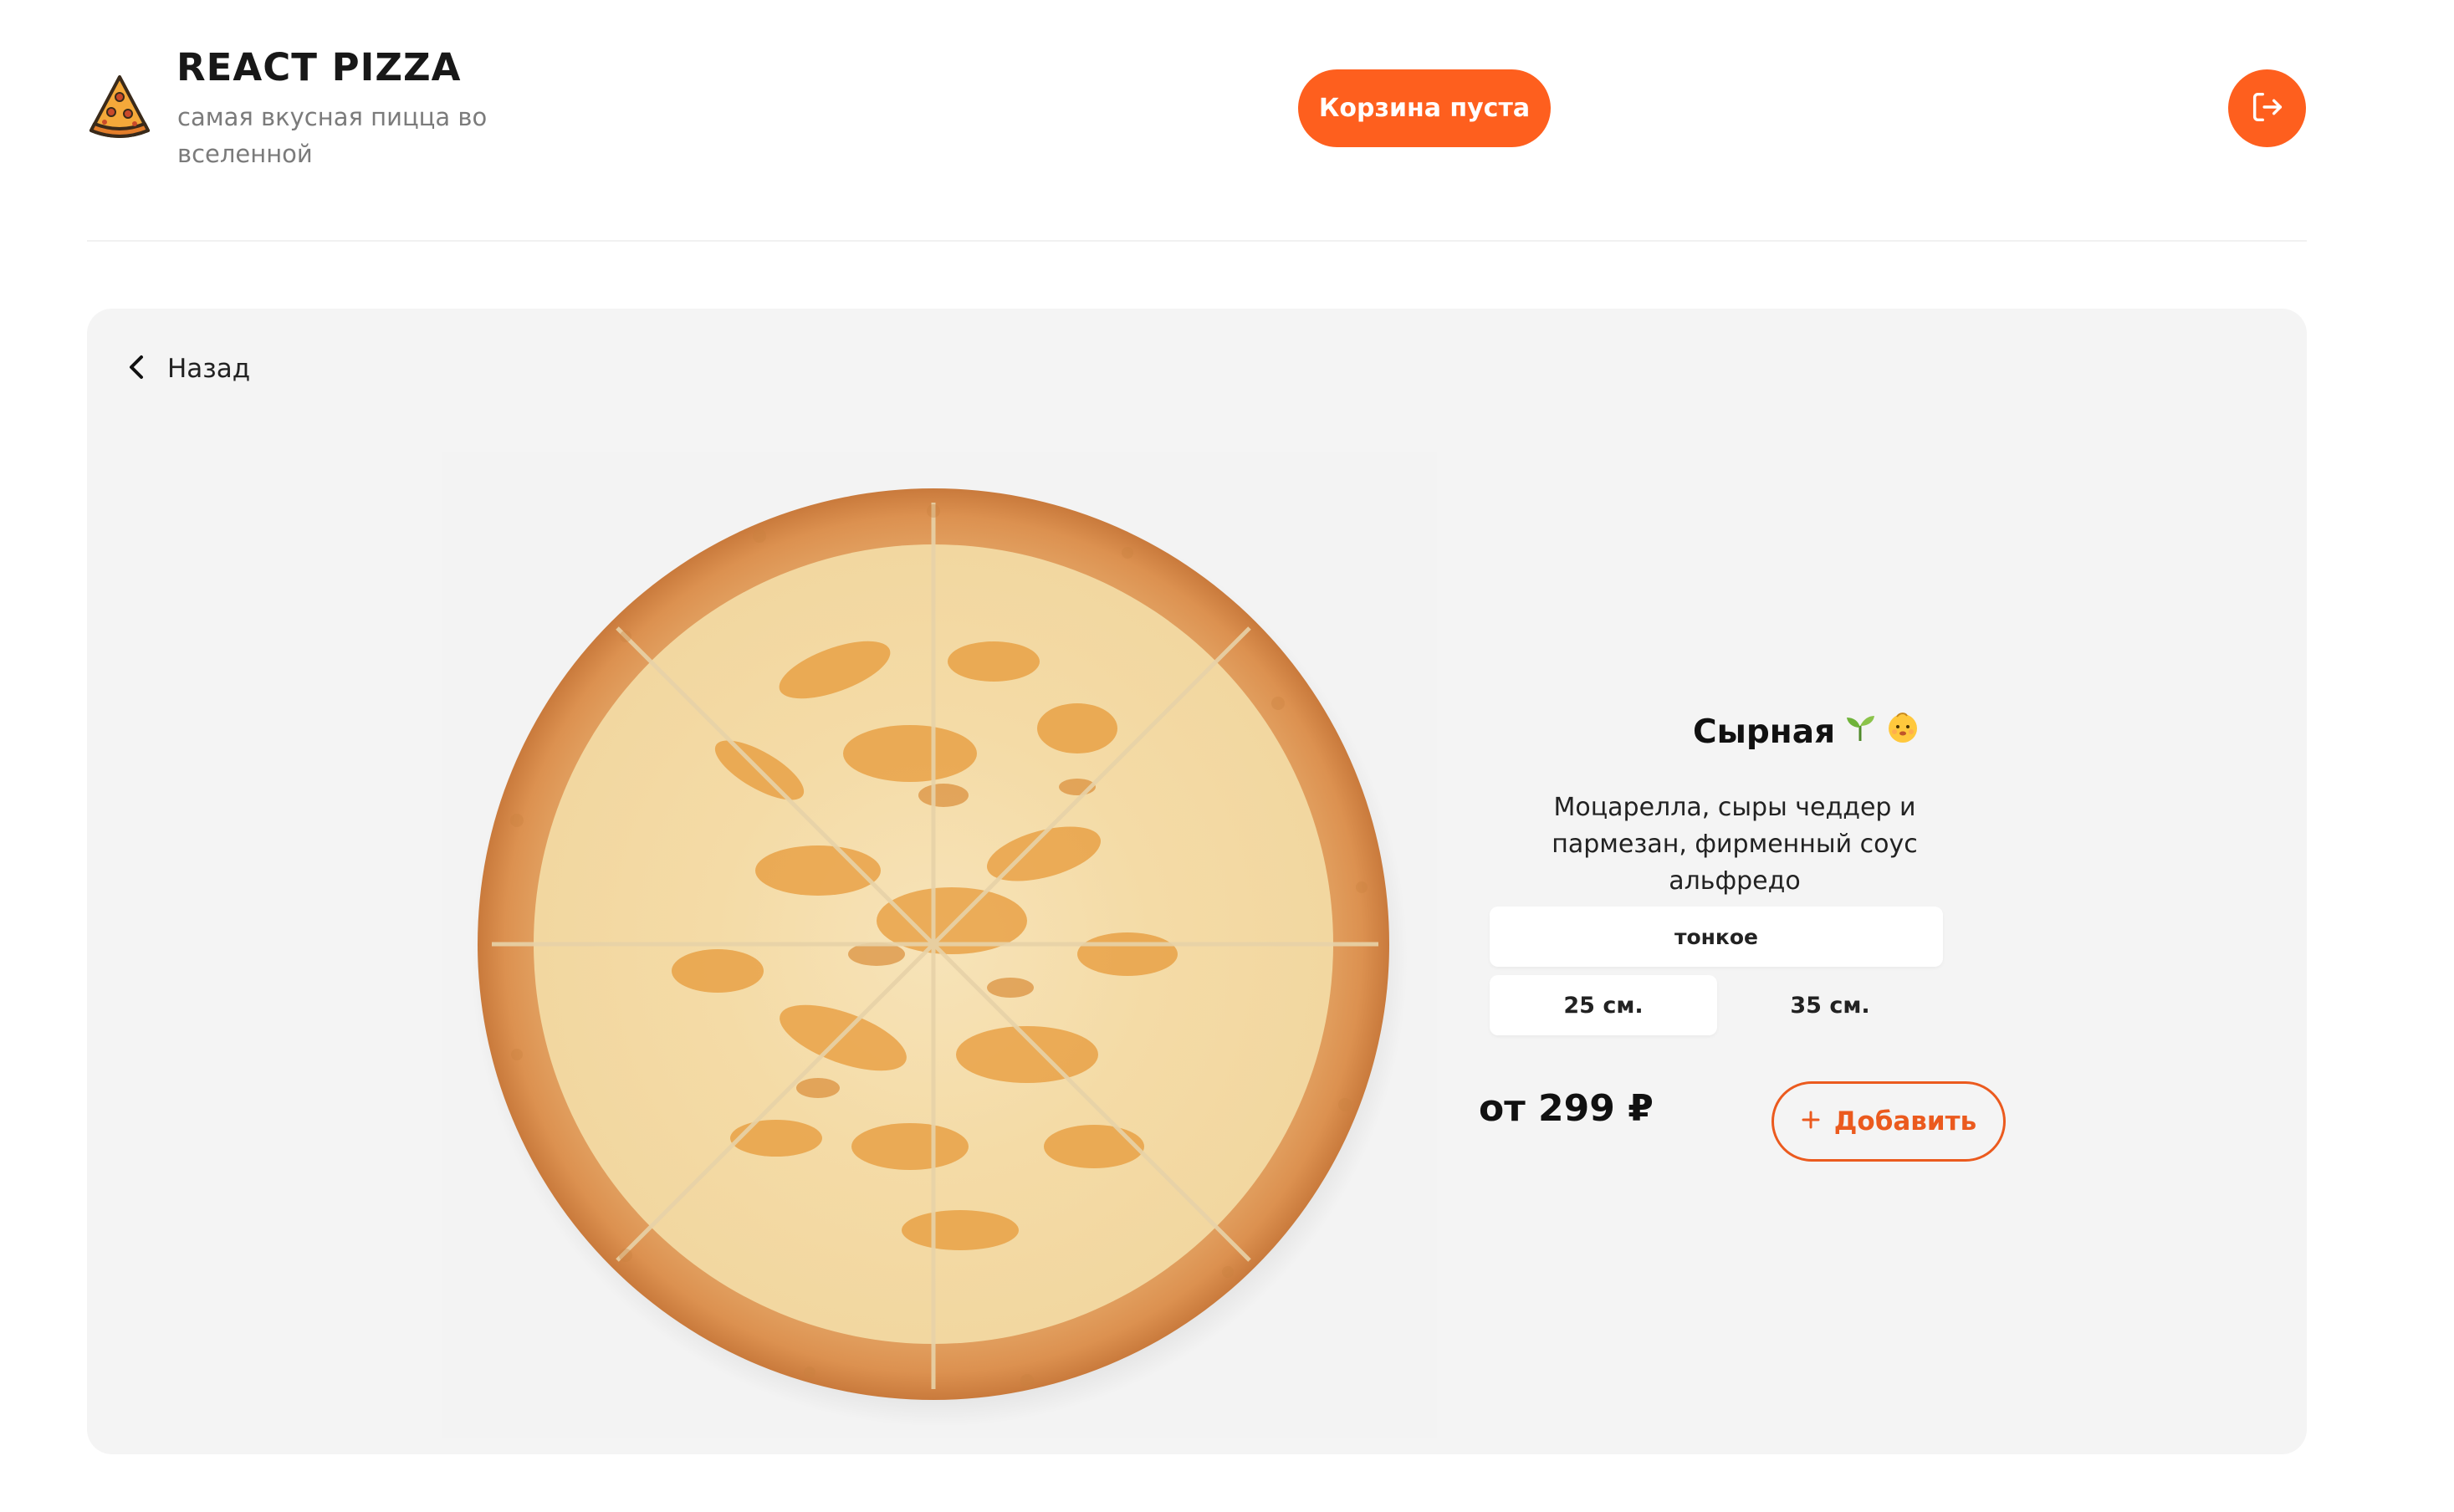 The height and width of the screenshot is (1512, 2454). I want to click on logout-button, so click(2267, 108).